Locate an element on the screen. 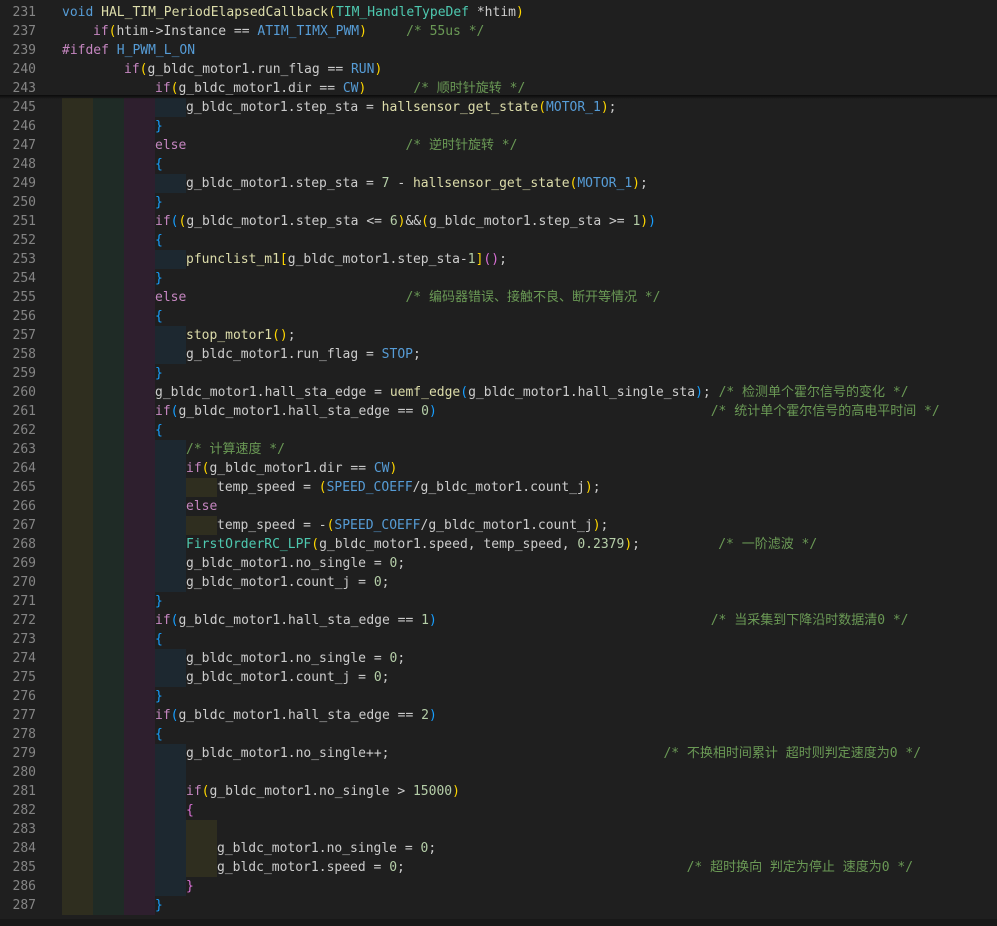 The image size is (997, 926). code-line: 255 else /* 编码器错误、接触不良、断开等情况 */ is located at coordinates (498, 297).